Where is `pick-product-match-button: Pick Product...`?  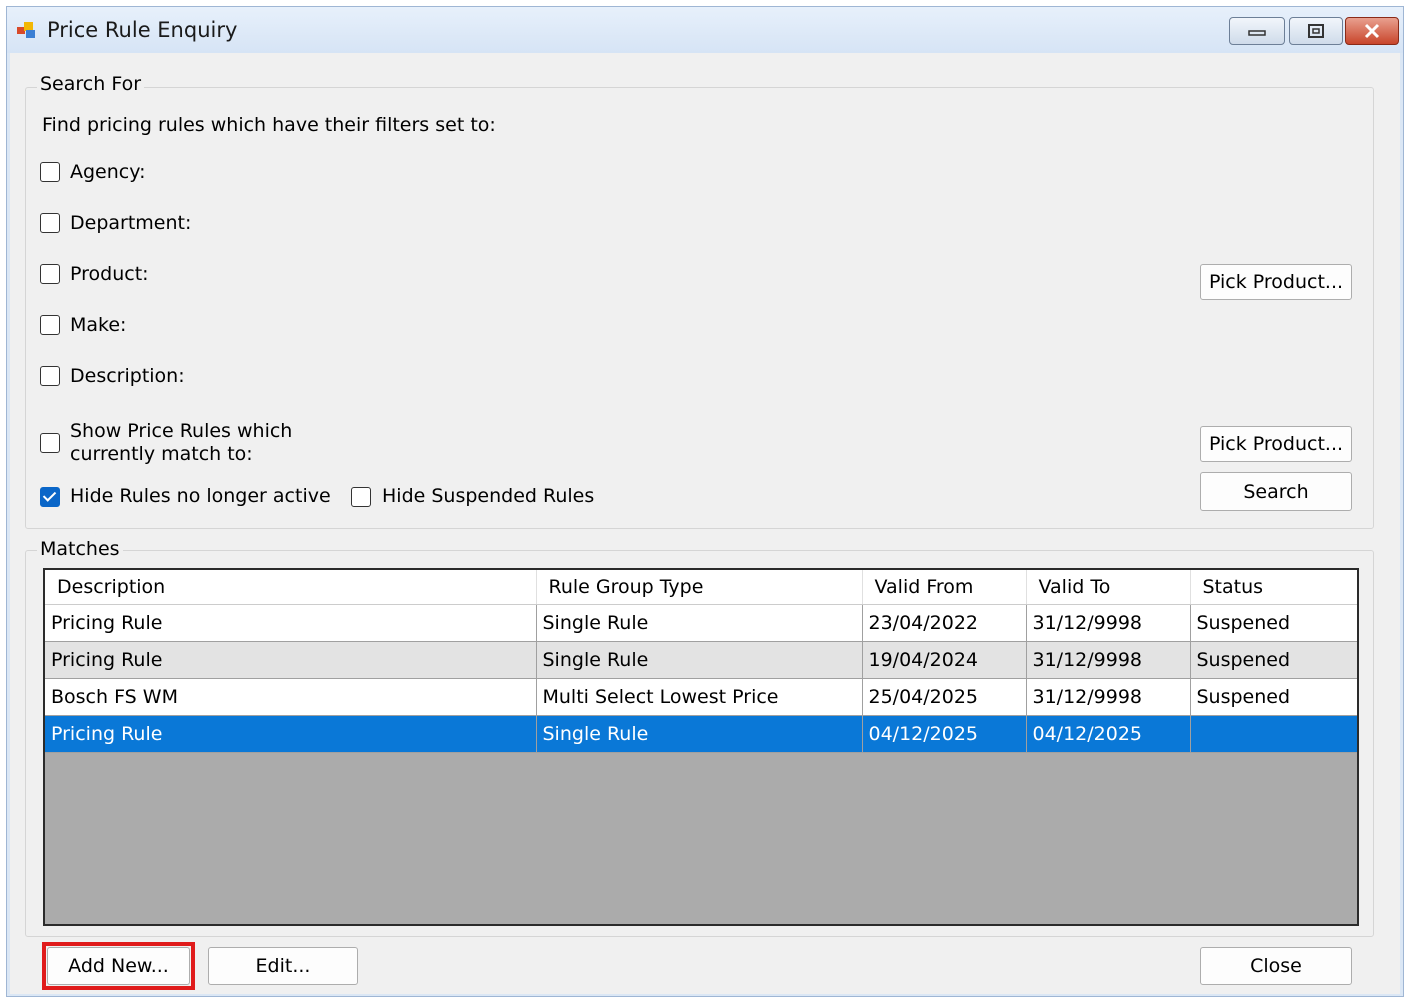 pick-product-match-button: Pick Product... is located at coordinates (1276, 444).